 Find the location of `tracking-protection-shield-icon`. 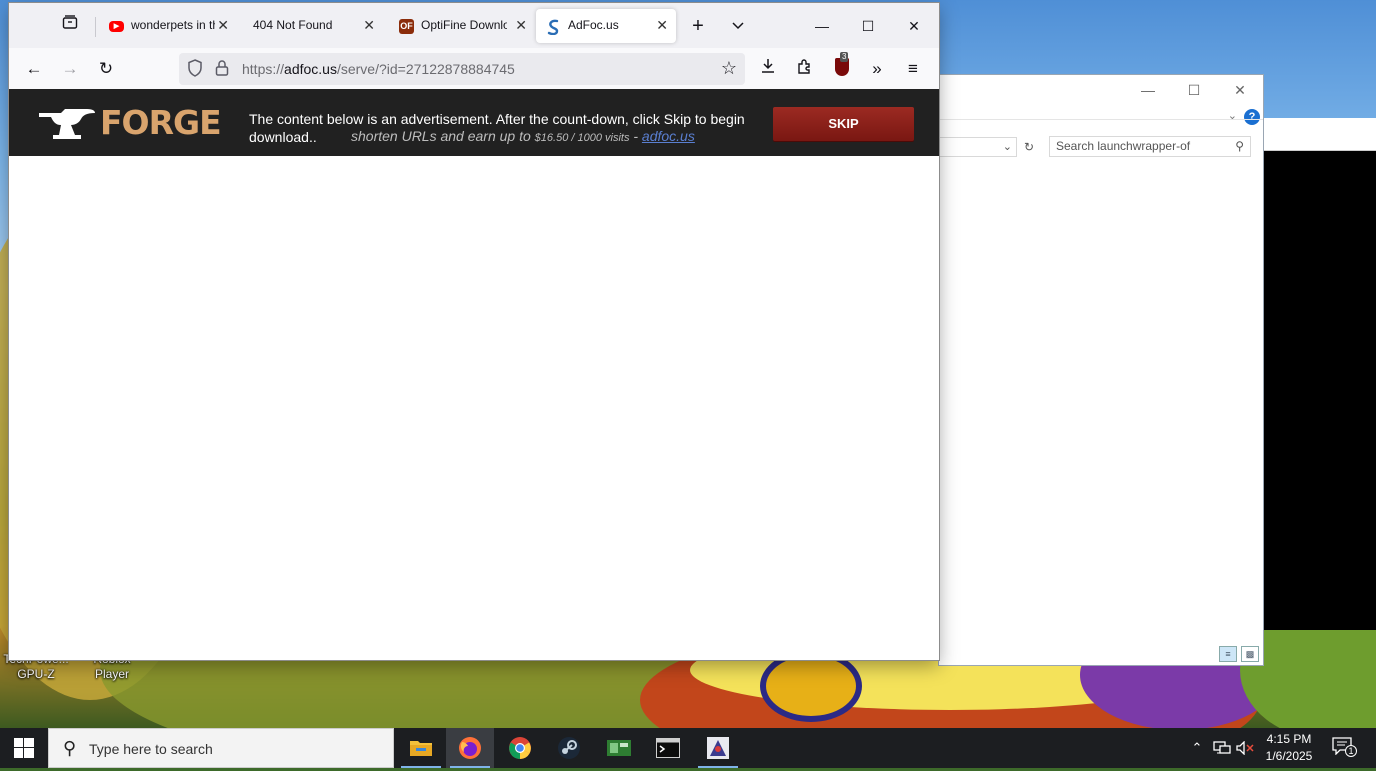

tracking-protection-shield-icon is located at coordinates (195, 70).